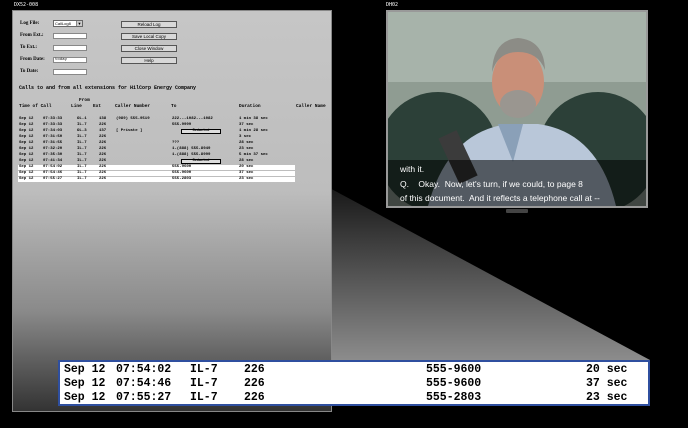 The height and width of the screenshot is (428, 688). I want to click on table-row: Sep 12 07:55:27 IL-7 226 555-2803 23 sec, so click(156, 179).